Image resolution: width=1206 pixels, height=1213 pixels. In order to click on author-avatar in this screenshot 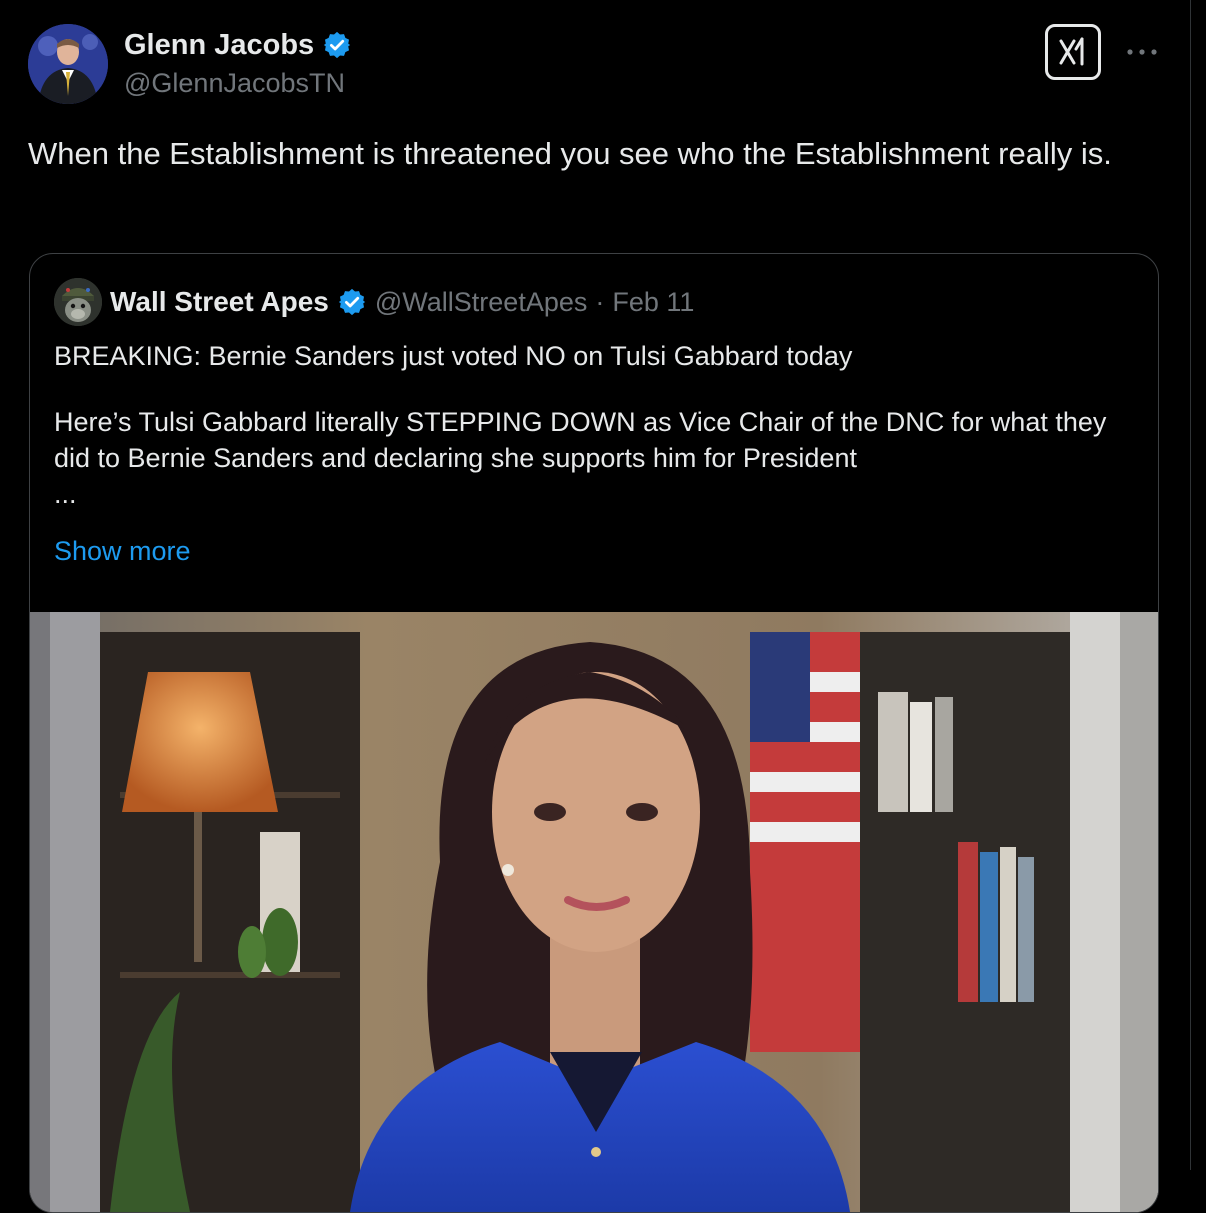, I will do `click(68, 64)`.